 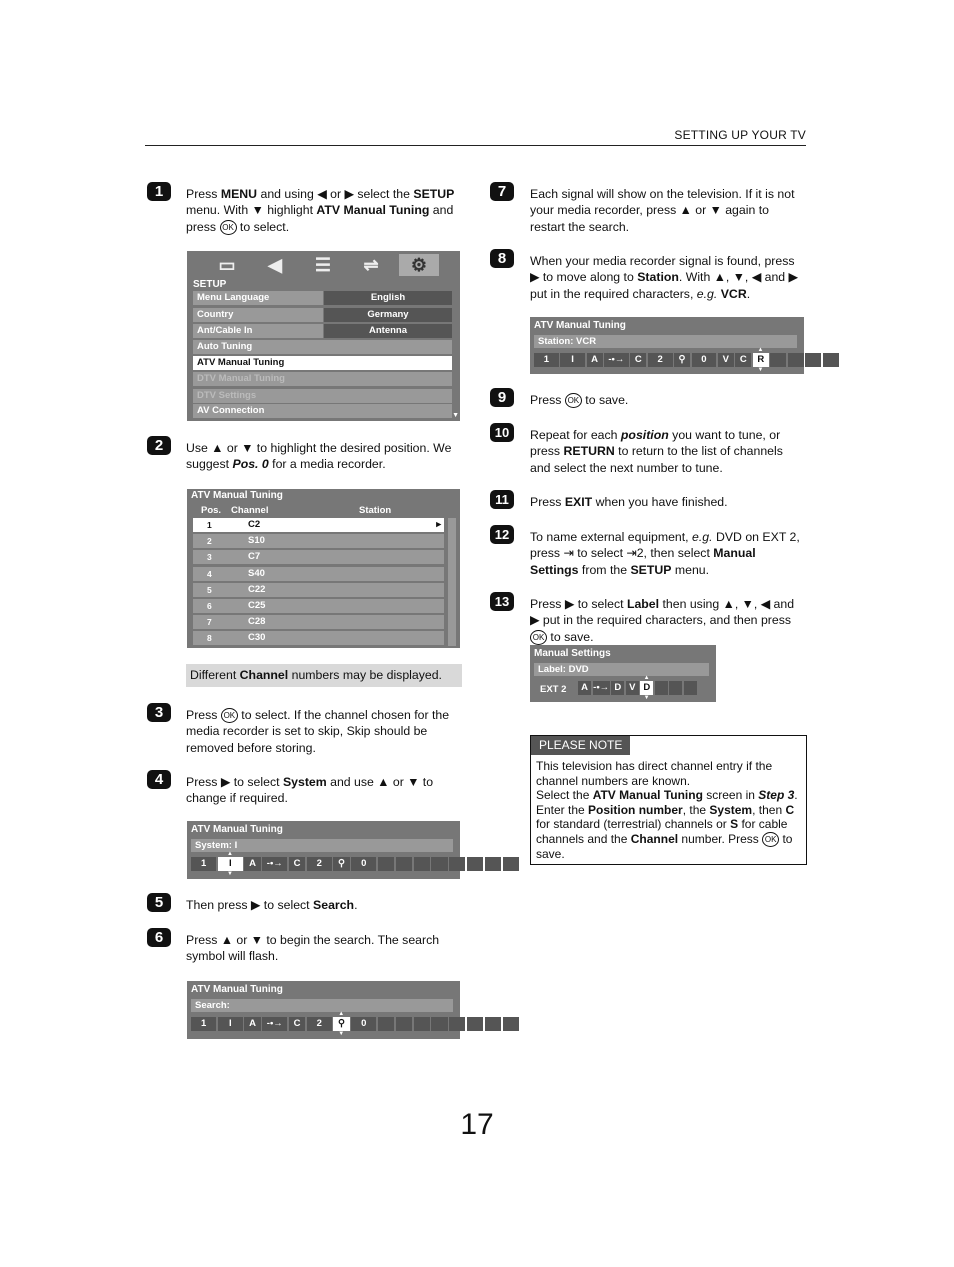 I want to click on channel-row: 2 S10, so click(x=318, y=541).